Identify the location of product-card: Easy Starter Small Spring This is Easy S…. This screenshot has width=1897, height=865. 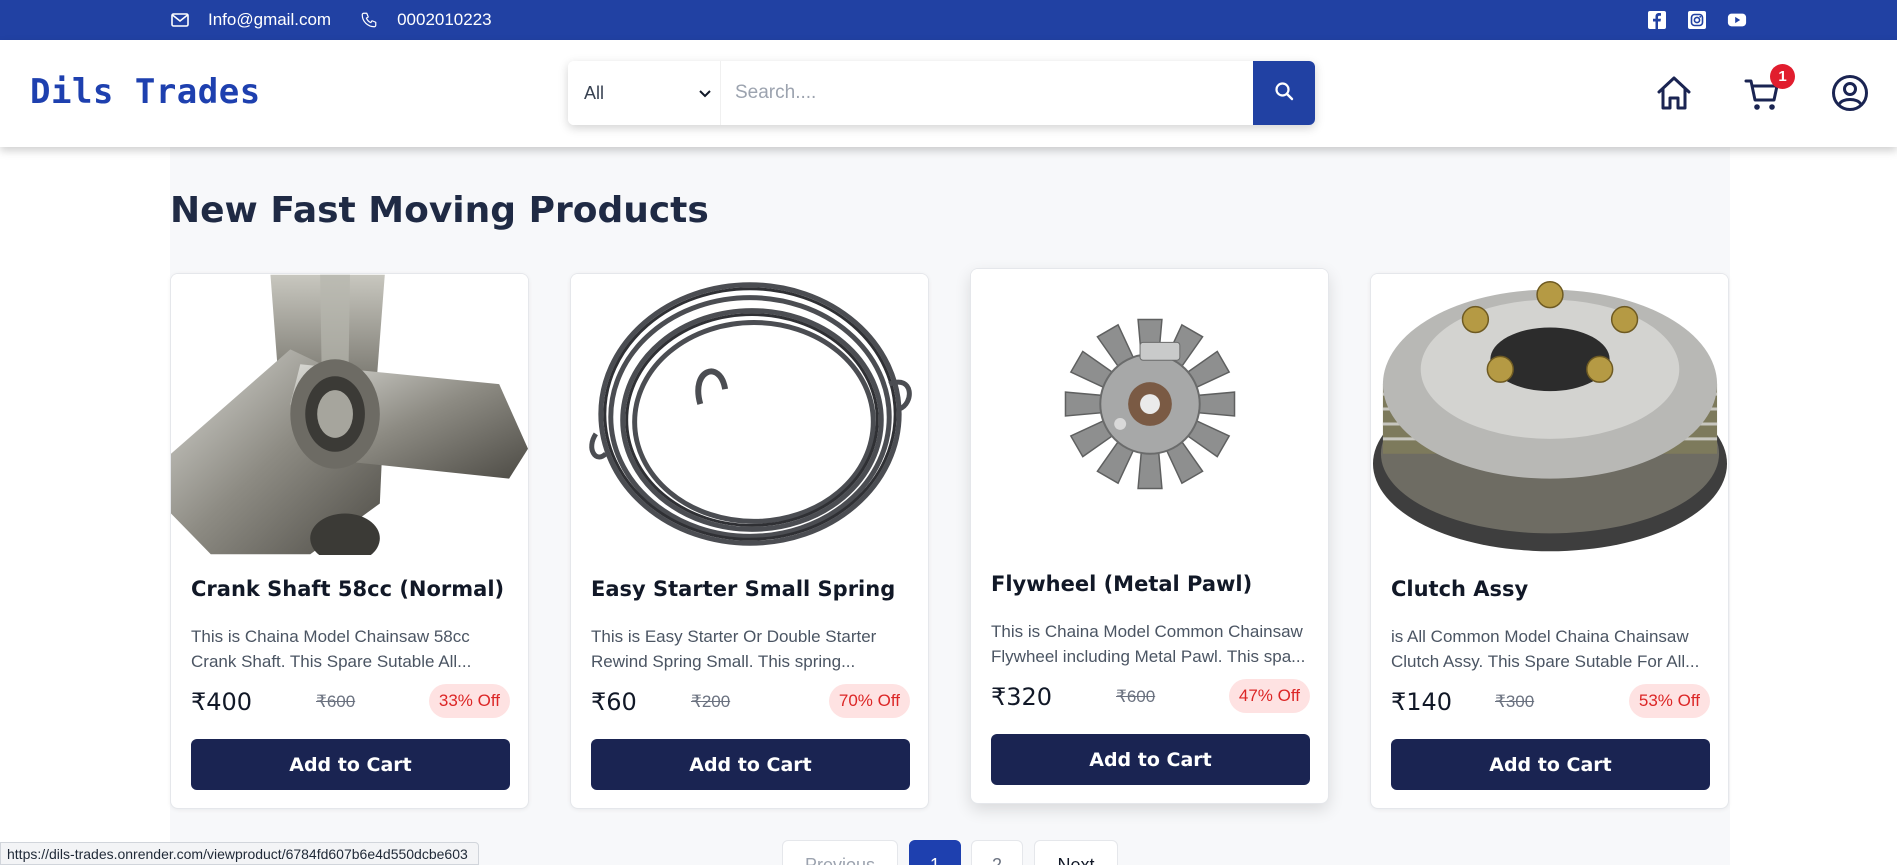
(749, 541).